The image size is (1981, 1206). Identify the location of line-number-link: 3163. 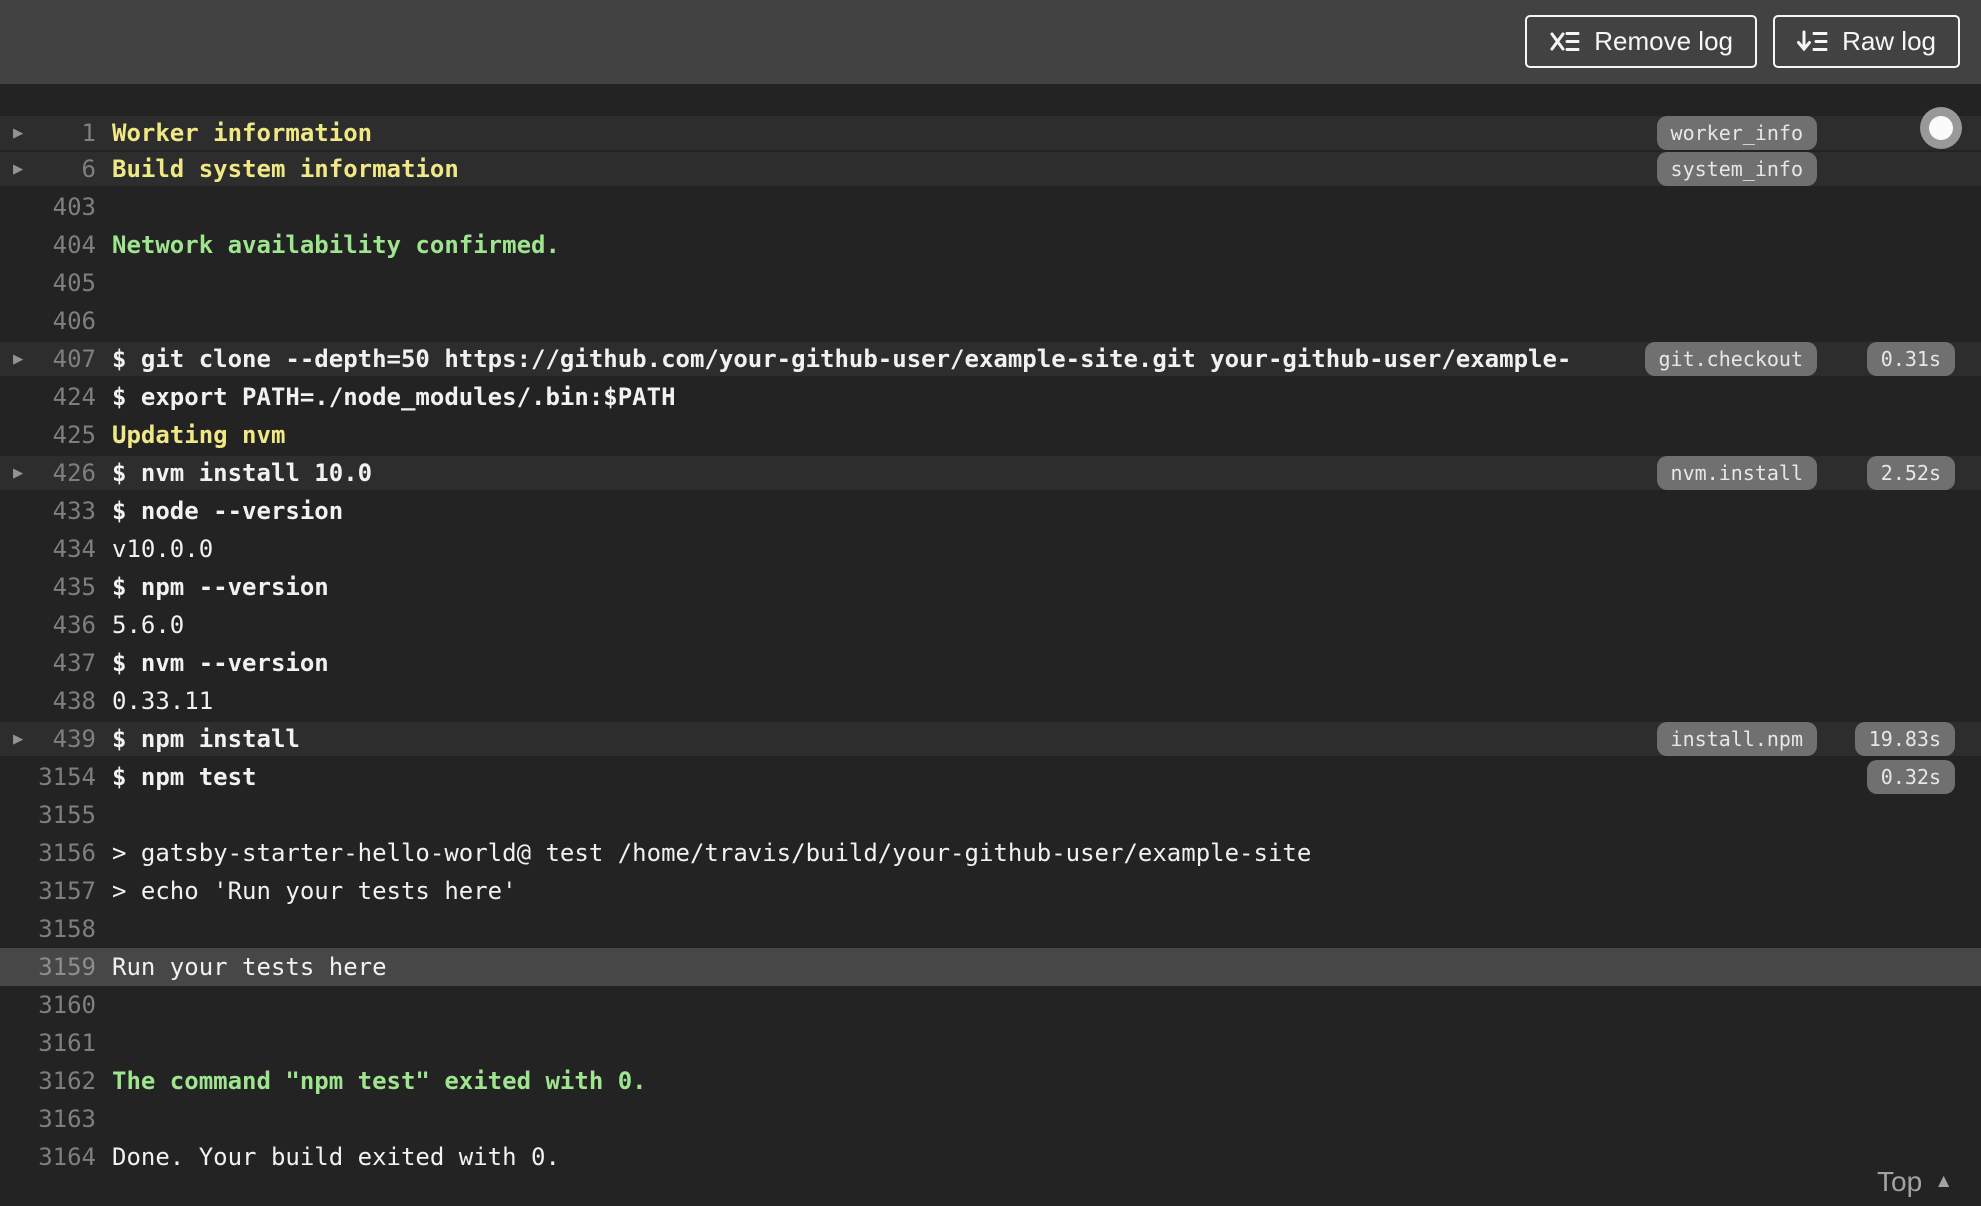
(48, 1119).